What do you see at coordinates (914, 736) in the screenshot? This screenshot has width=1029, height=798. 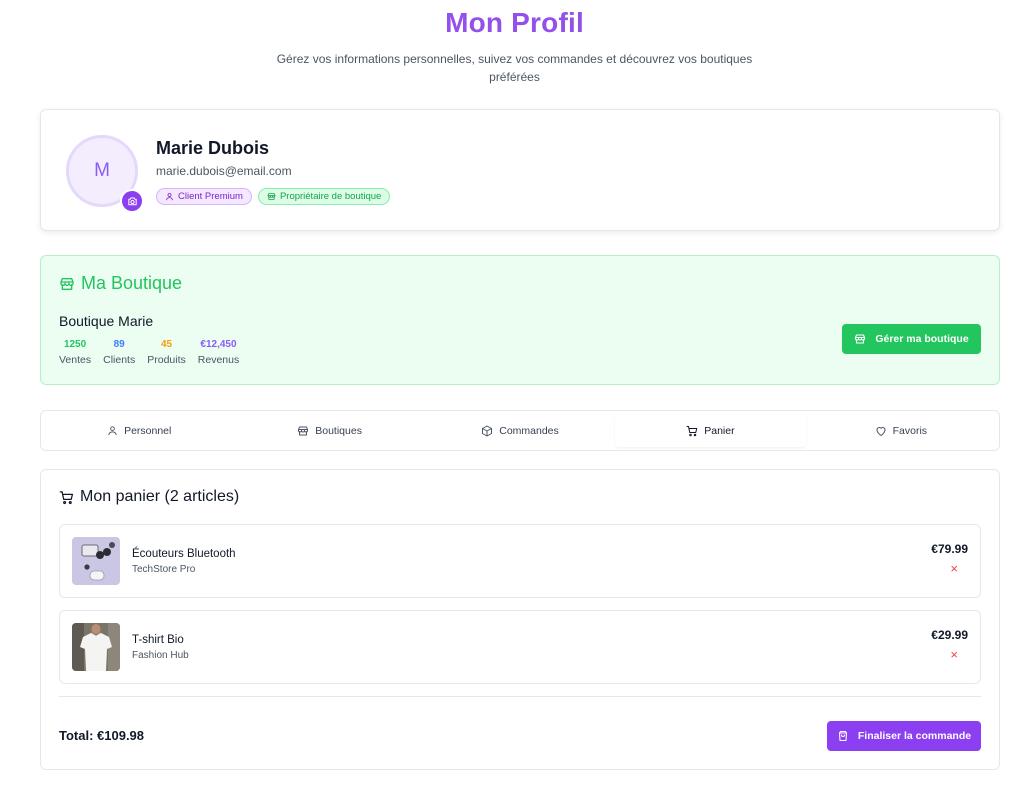 I see `checkout-label: Finaliser la commande` at bounding box center [914, 736].